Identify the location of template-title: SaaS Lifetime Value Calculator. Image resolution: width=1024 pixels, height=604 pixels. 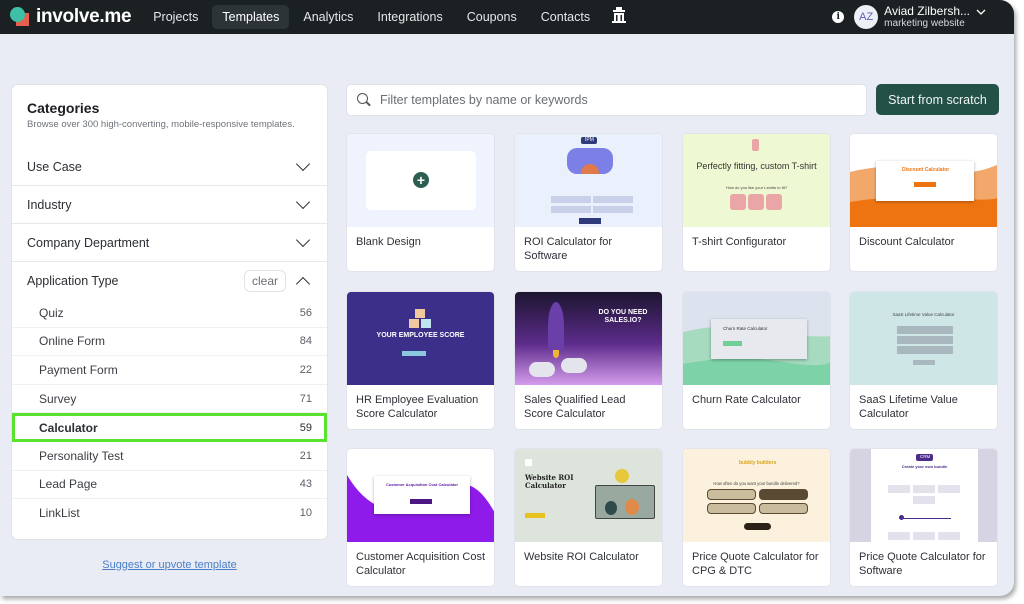
(908, 407).